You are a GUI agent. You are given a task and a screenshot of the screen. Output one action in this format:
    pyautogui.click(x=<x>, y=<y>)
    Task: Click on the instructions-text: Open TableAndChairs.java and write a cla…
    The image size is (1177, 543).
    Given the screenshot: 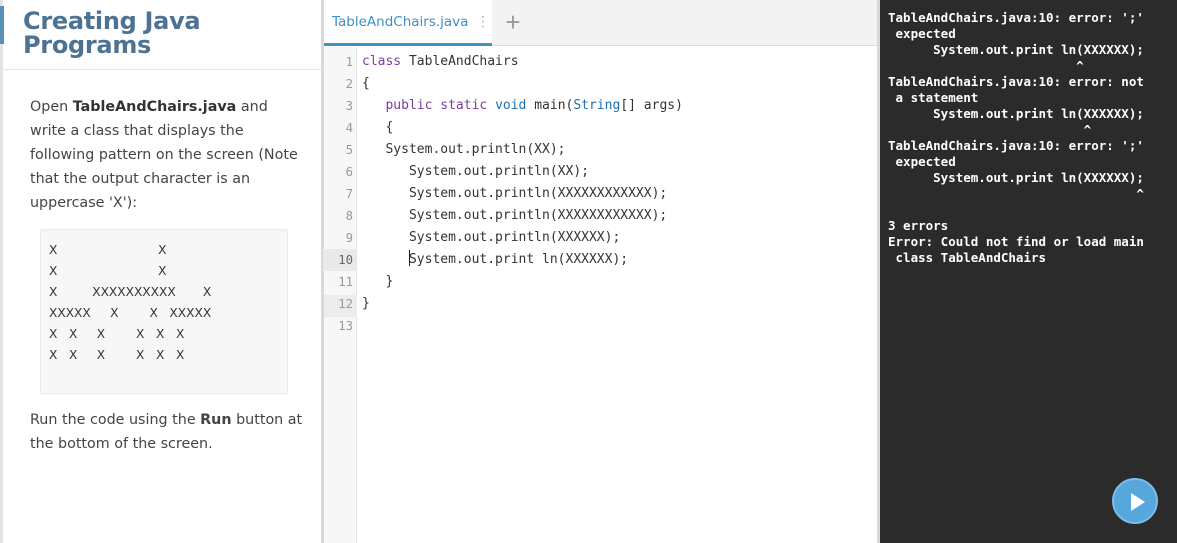 What is the action you would take?
    pyautogui.click(x=169, y=155)
    